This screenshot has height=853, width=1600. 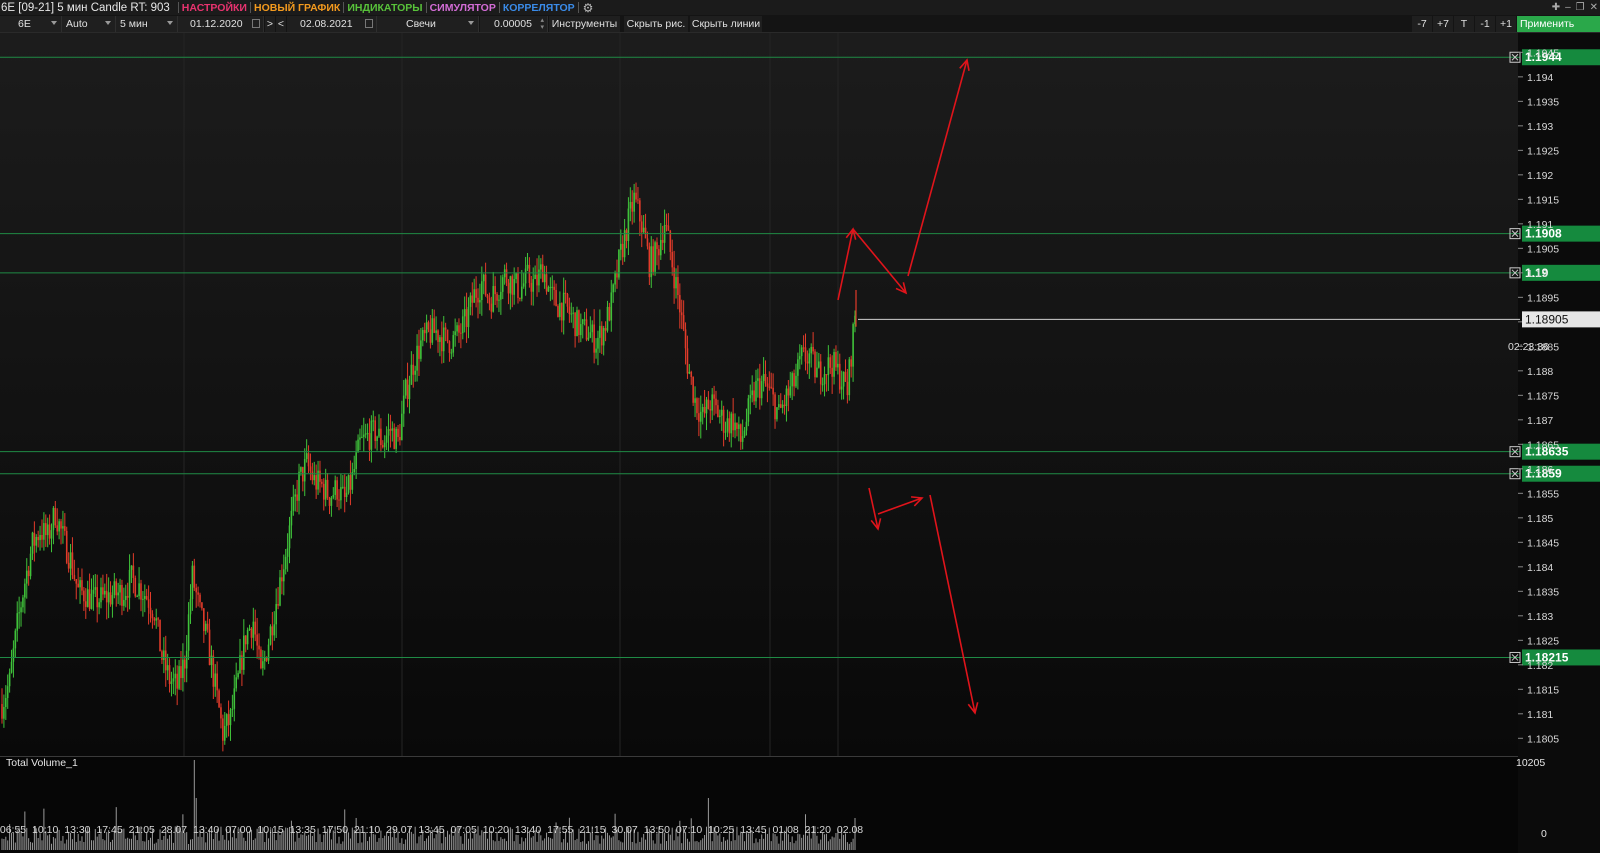 I want to click on step-t-button: T, so click(x=1464, y=24).